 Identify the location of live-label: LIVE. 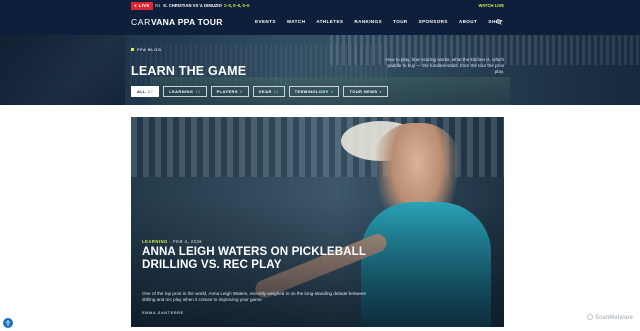
(144, 5).